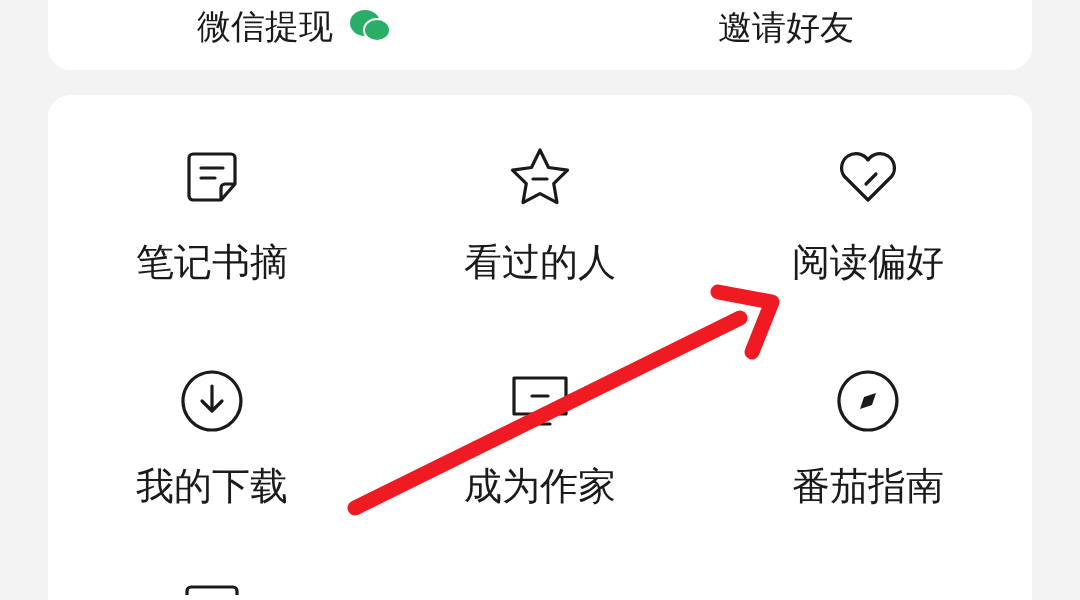 The height and width of the screenshot is (600, 1080). I want to click on menu-item: 阅读偏好, so click(868, 249).